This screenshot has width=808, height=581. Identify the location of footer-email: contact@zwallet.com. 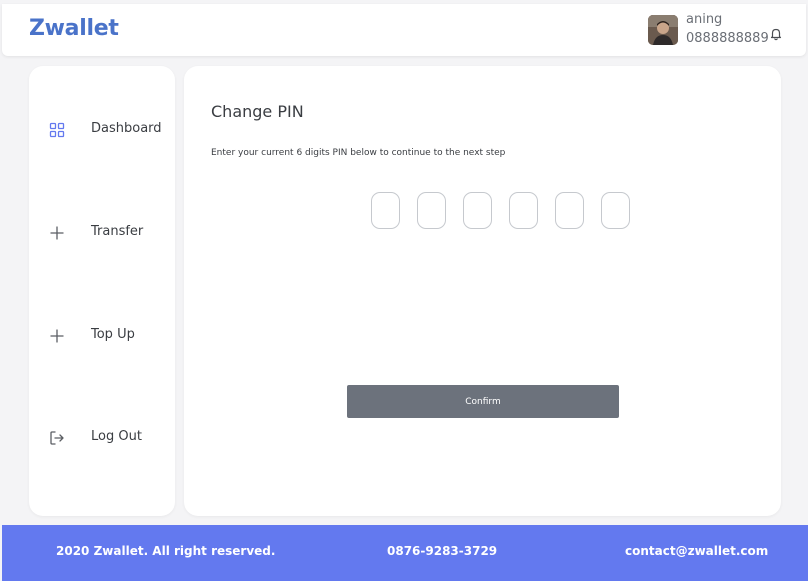
(696, 551).